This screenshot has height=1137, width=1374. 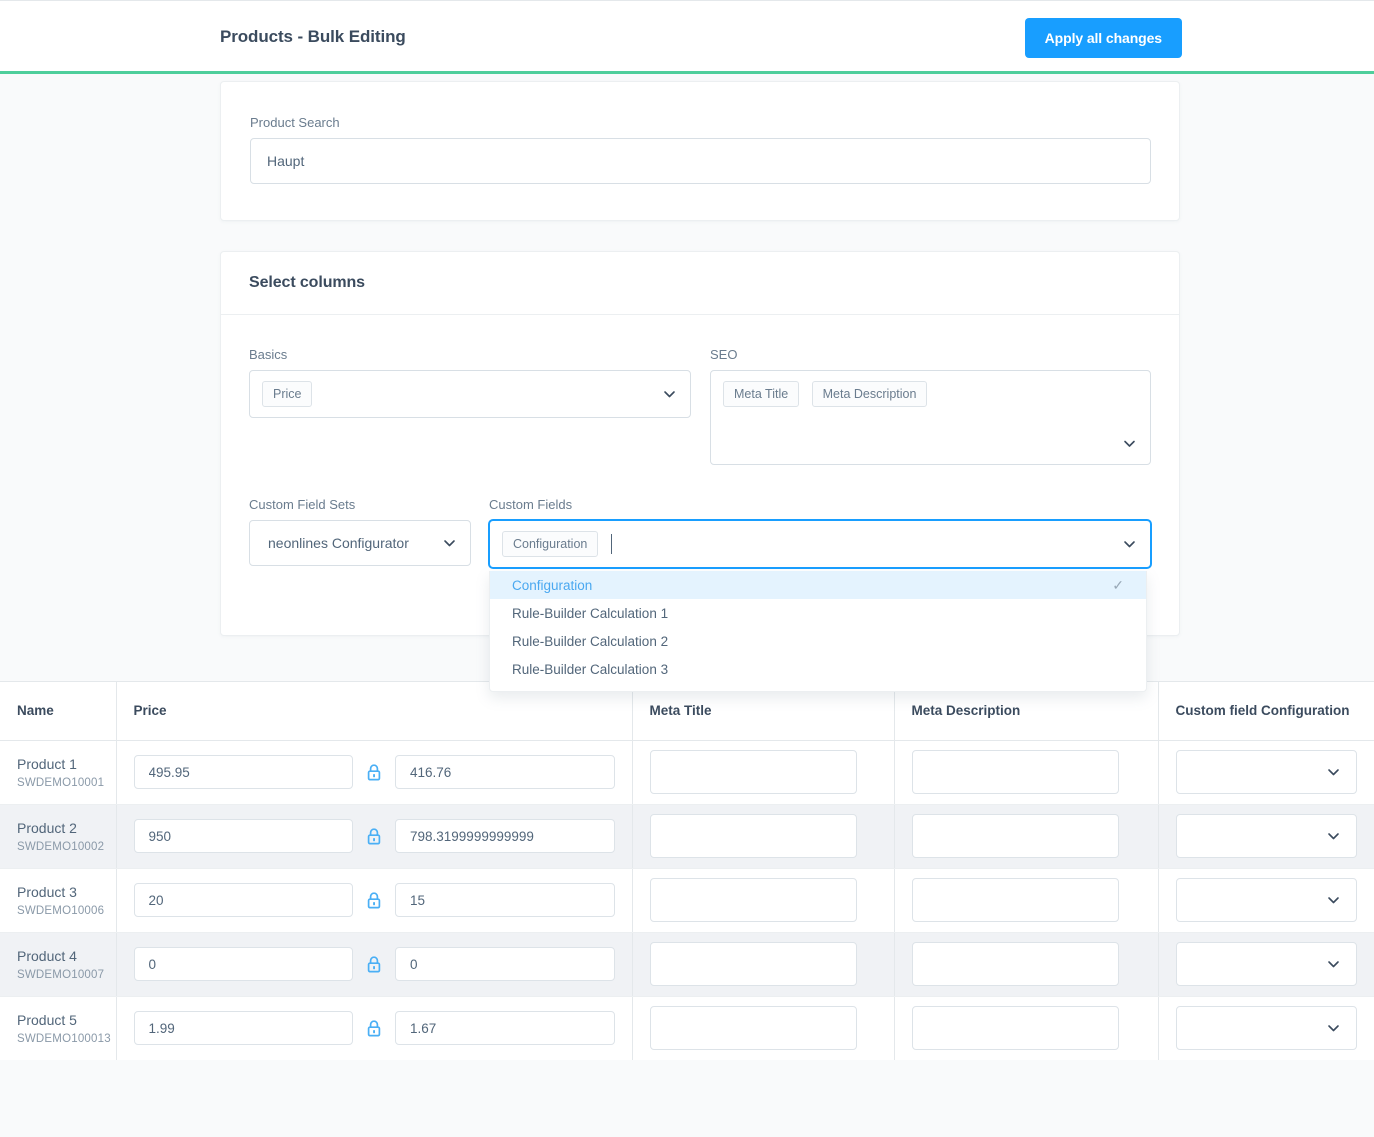 What do you see at coordinates (313, 36) in the screenshot?
I see `page-title: Products - Bulk Editing` at bounding box center [313, 36].